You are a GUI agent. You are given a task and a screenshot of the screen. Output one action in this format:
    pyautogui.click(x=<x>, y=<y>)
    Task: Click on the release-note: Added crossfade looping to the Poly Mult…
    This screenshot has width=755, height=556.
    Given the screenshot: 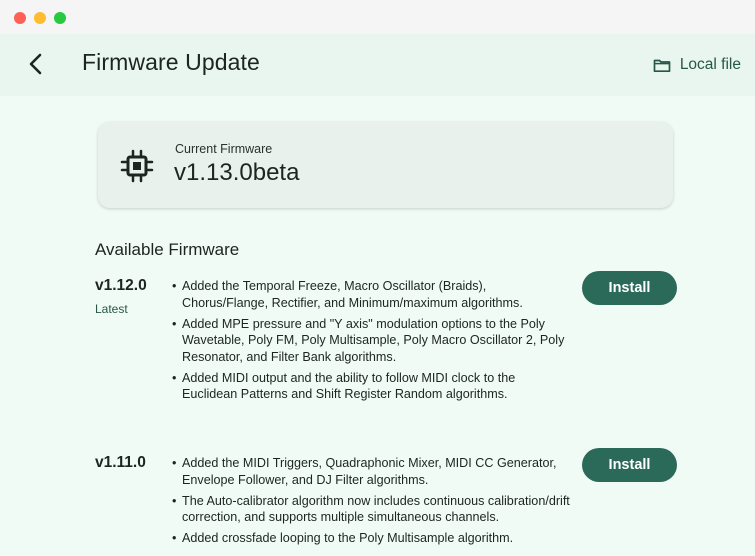 What is the action you would take?
    pyautogui.click(x=371, y=538)
    